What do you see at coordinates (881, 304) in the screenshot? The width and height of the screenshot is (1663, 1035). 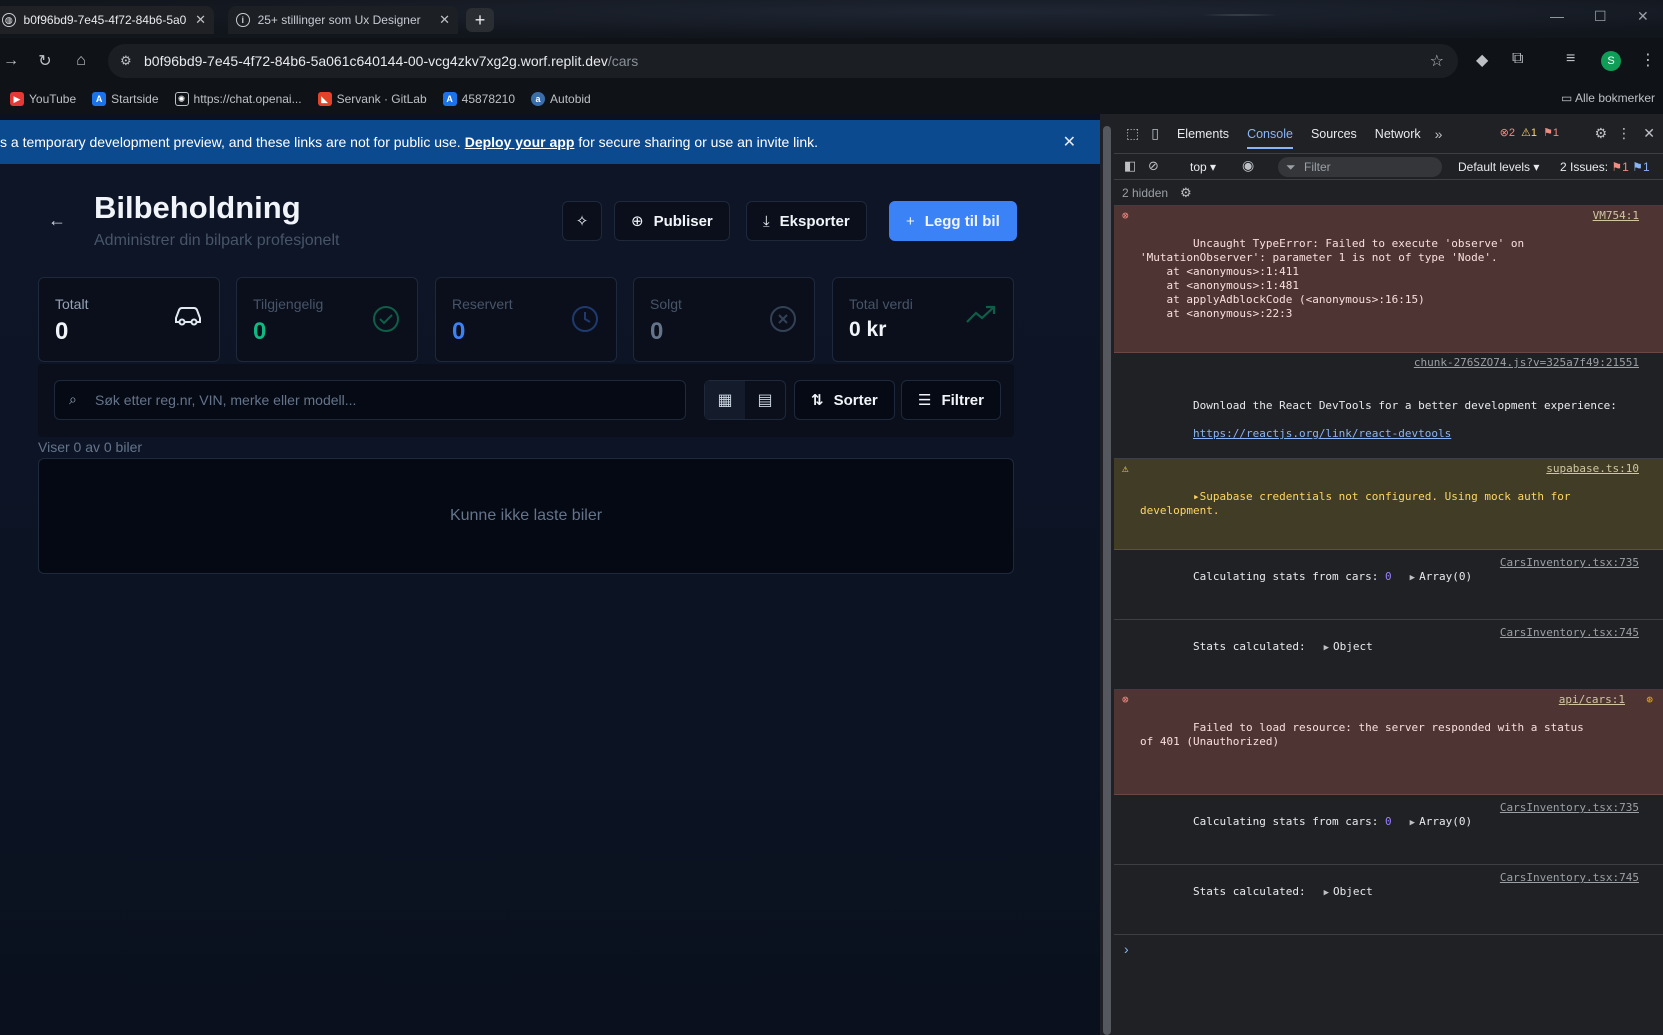 I see `stat-label: Total verdi` at bounding box center [881, 304].